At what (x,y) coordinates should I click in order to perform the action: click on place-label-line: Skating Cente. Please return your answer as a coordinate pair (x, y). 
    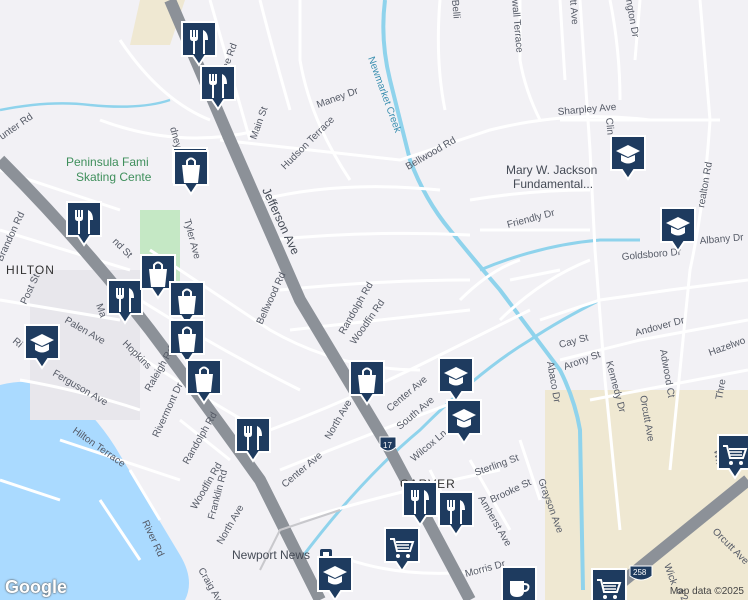
    Looking at the image, I should click on (114, 177).